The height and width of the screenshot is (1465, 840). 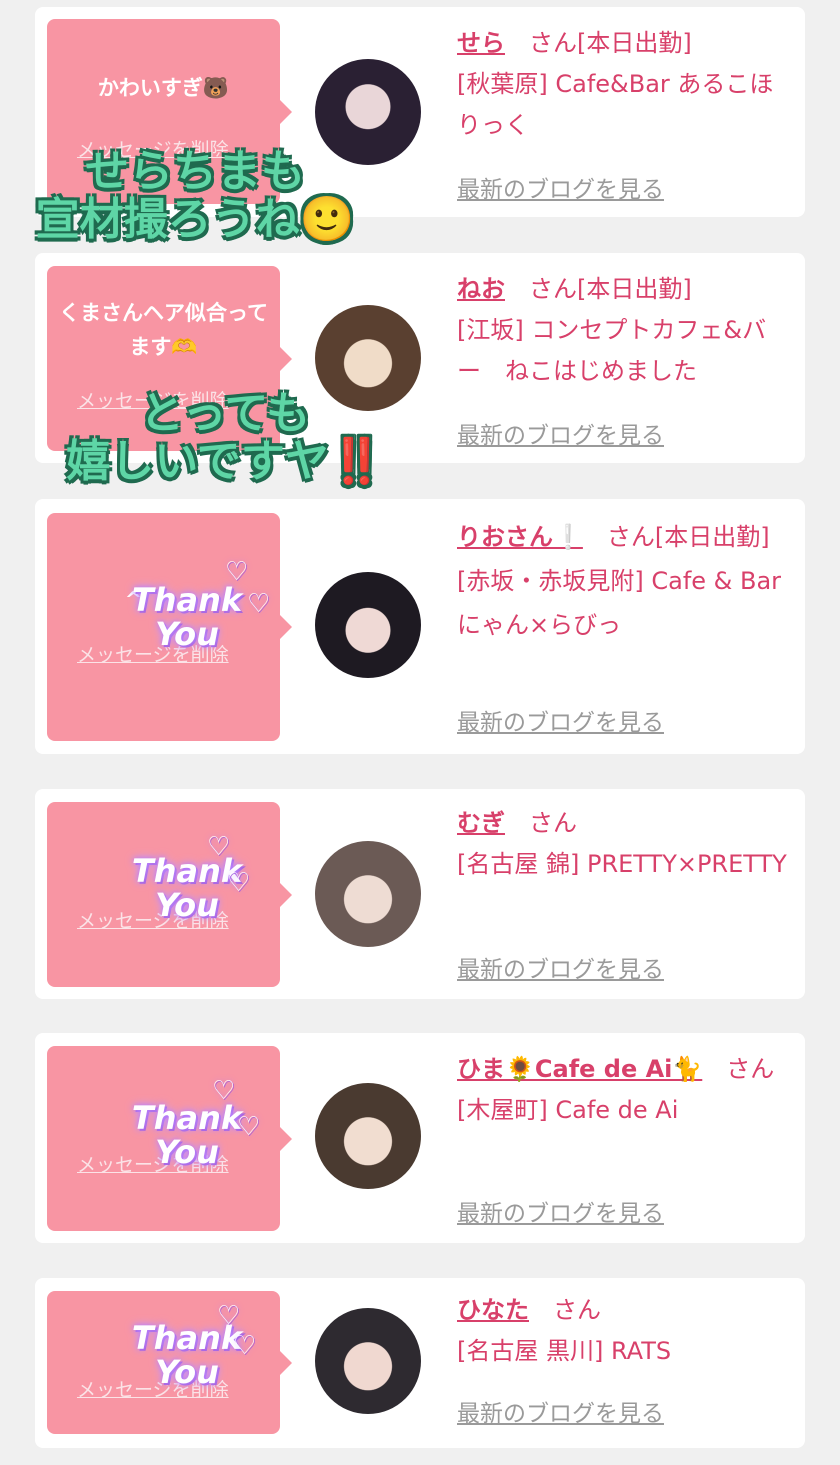 What do you see at coordinates (622, 1090) in the screenshot?
I see `profile-info: ひま🌻Cafe de Ai🐈 さん [木屋町] Cafe de Ai` at bounding box center [622, 1090].